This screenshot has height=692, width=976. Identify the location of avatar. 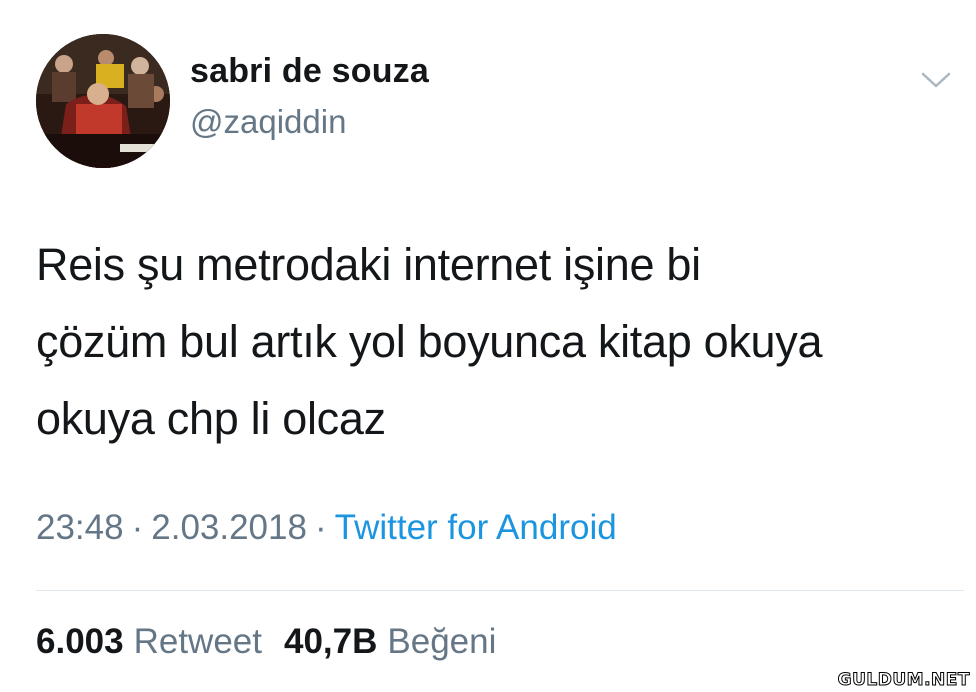
(103, 101).